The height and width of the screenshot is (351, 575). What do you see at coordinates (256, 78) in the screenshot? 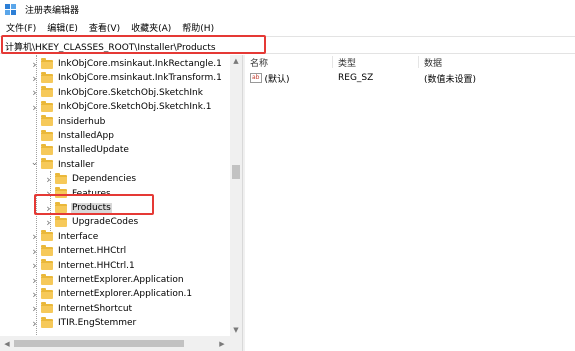
I see `string-value-icon: ab` at bounding box center [256, 78].